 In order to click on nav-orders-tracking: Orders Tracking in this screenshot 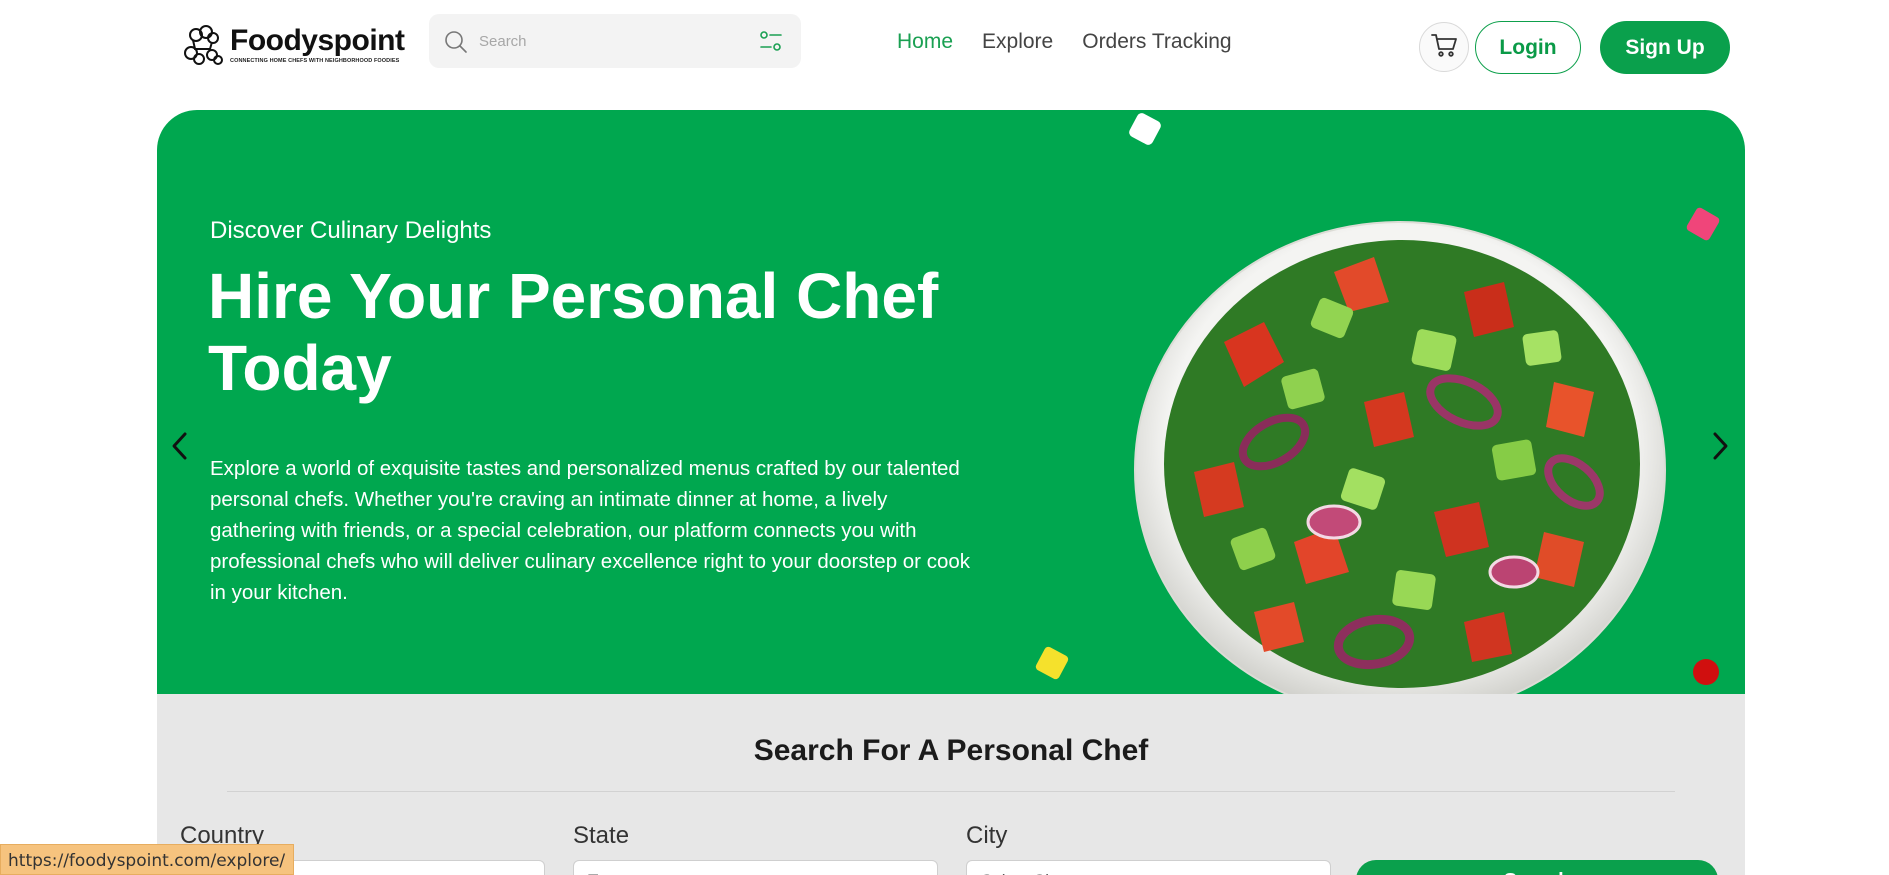, I will do `click(1156, 45)`.